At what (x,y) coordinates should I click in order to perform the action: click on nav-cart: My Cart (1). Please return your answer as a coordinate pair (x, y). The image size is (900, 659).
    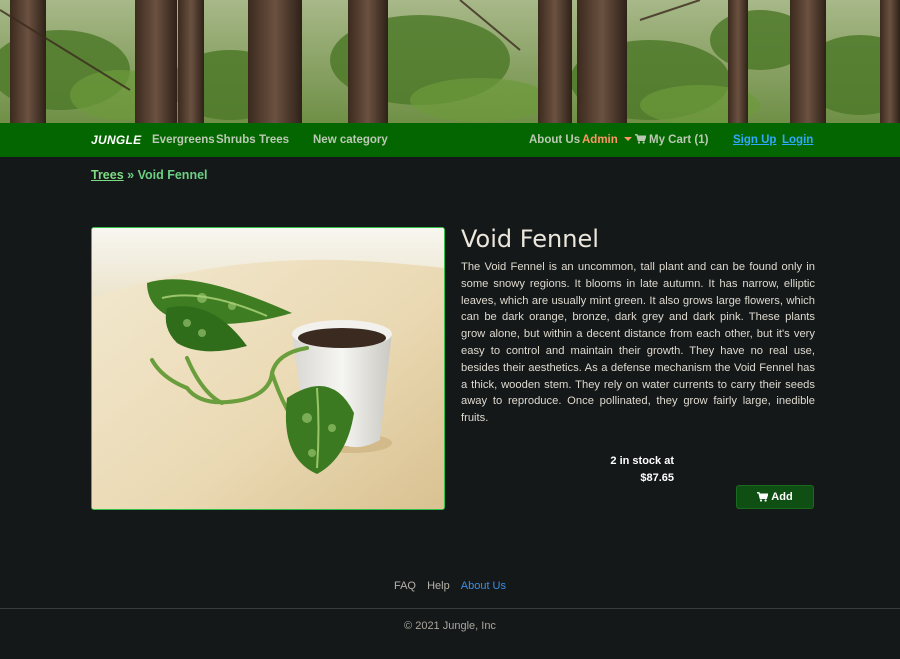
    Looking at the image, I should click on (671, 140).